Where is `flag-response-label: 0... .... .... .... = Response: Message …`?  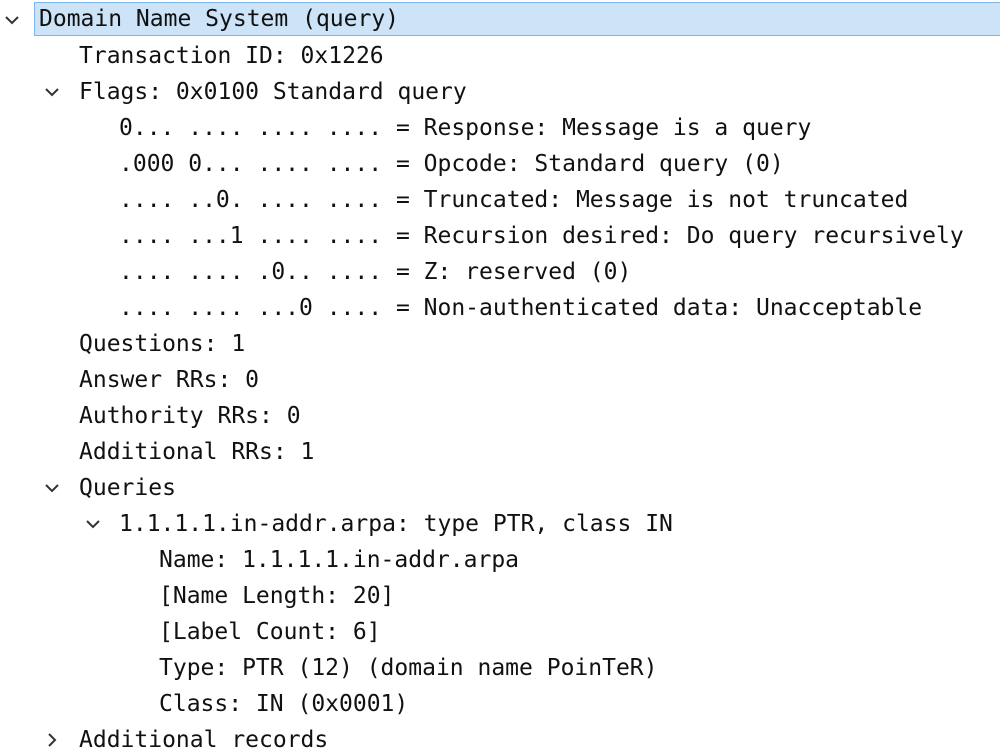
flag-response-label: 0... .... .... .... = Response: Message … is located at coordinates (465, 128).